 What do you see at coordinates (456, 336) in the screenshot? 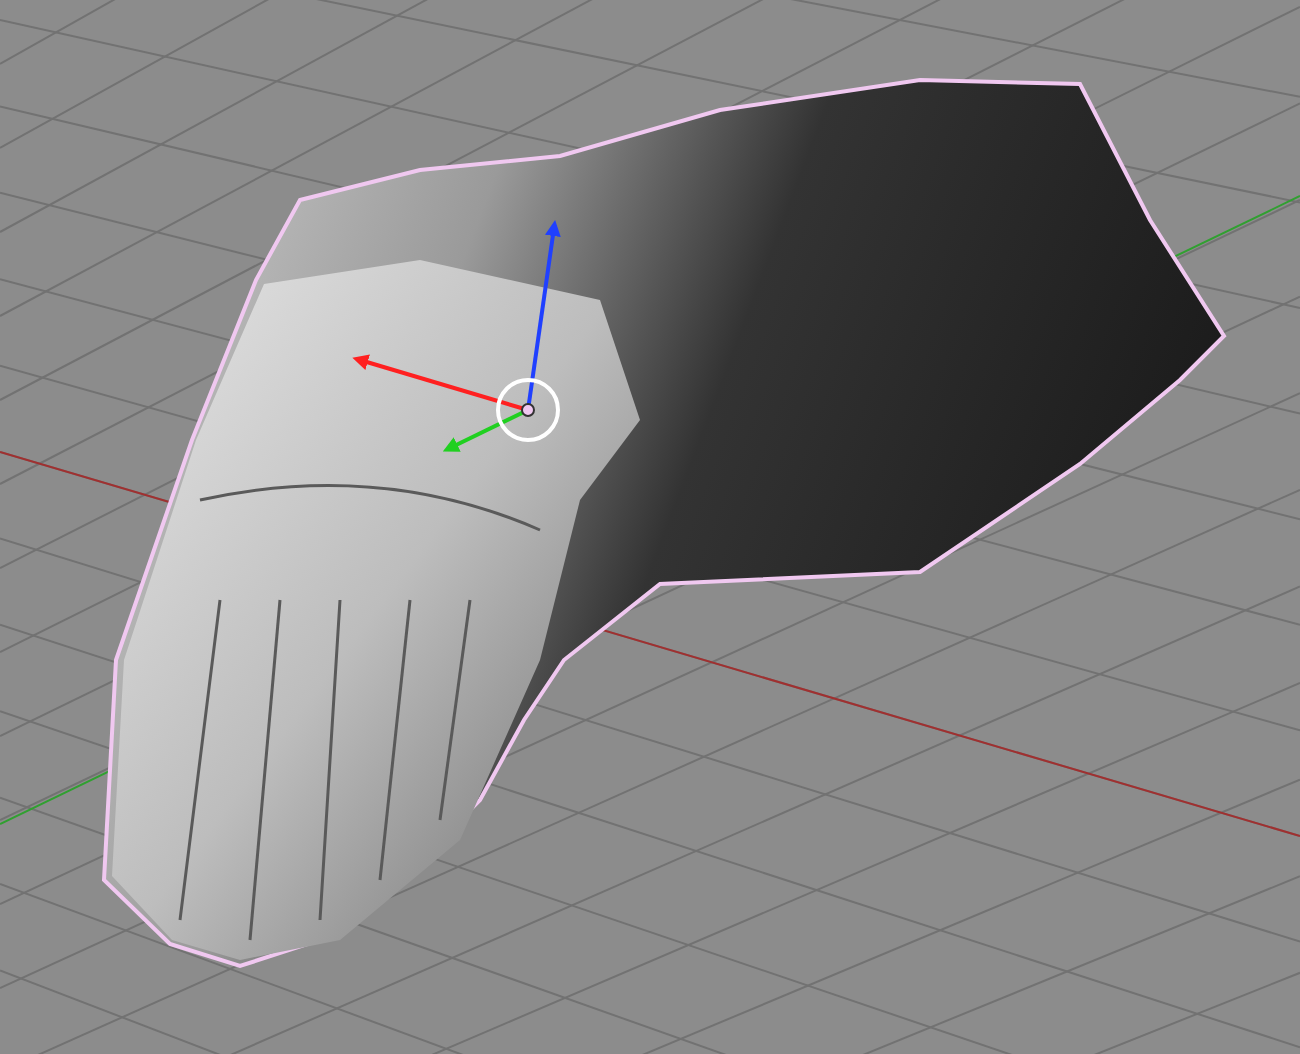
I see `transform-gizmo-drawing` at bounding box center [456, 336].